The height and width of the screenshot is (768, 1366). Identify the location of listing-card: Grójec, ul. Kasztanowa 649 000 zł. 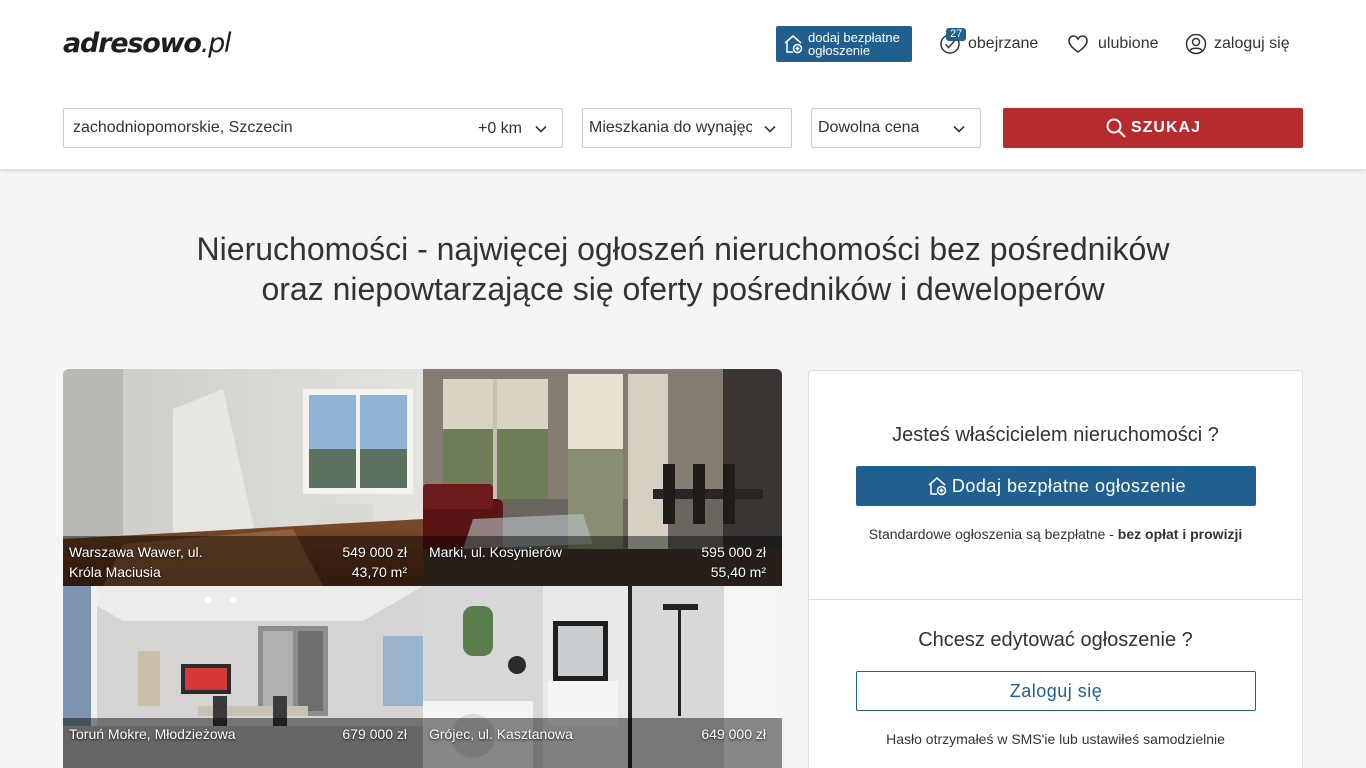
(602, 677).